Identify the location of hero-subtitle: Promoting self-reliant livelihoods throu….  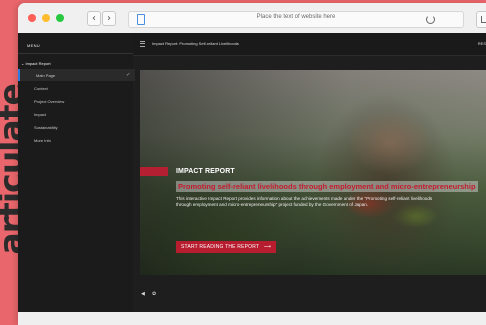
(327, 186).